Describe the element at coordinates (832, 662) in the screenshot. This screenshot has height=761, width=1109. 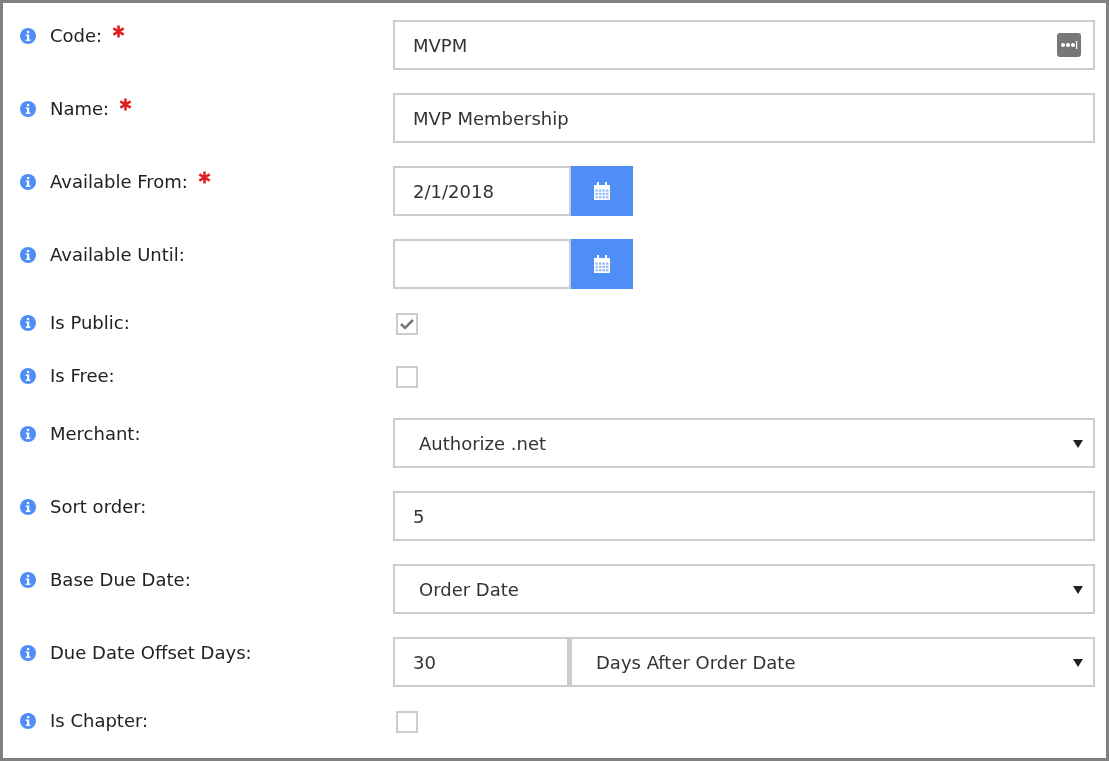
I see `select-dropdown: Days After Order Date` at that location.